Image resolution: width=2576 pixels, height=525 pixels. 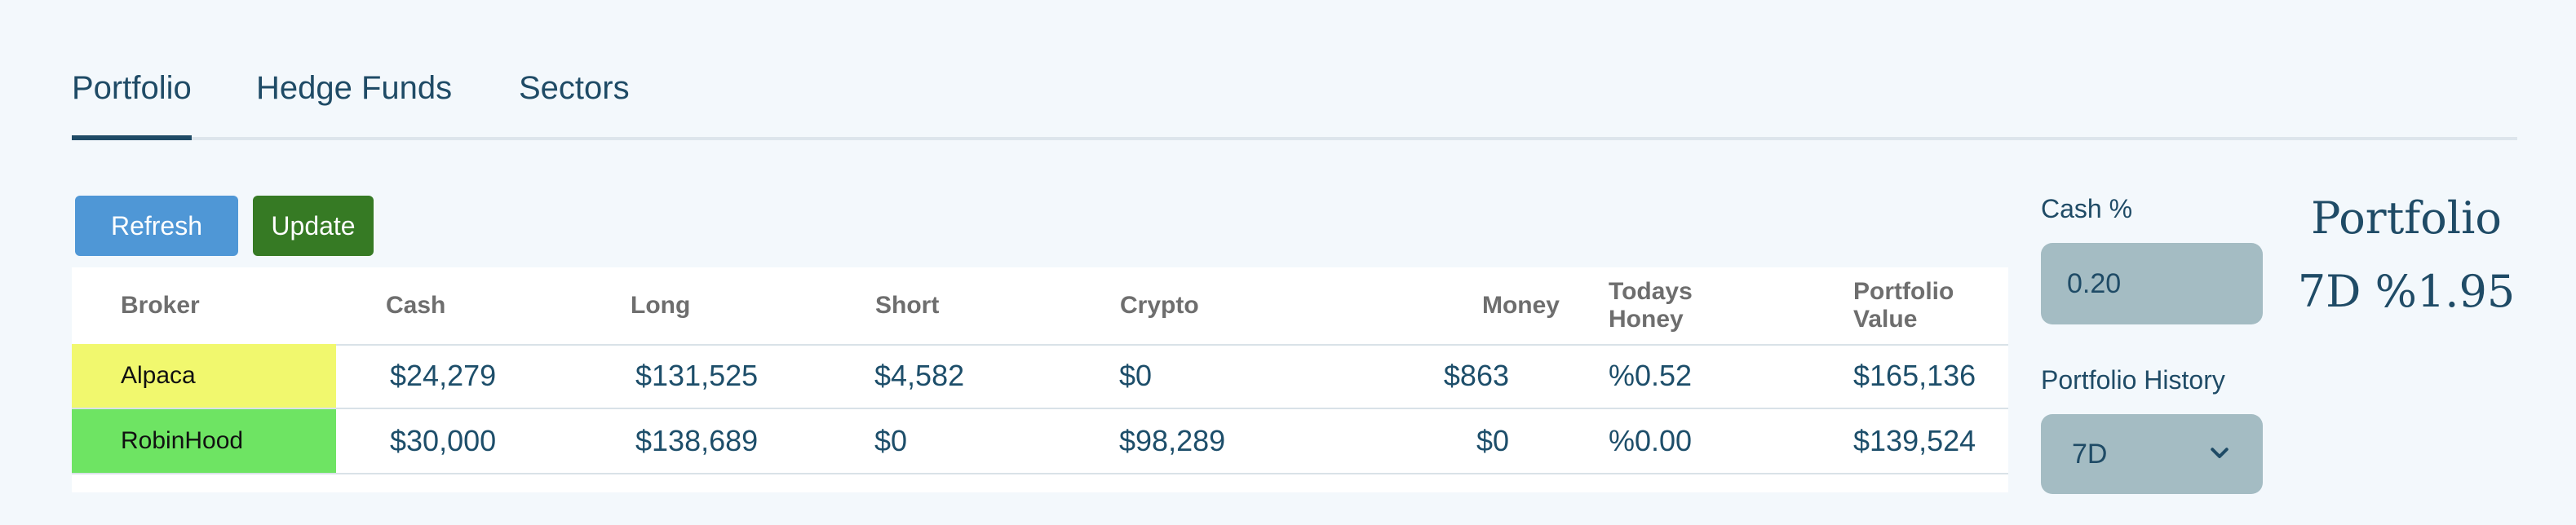 What do you see at coordinates (204, 376) in the screenshot?
I see `broker-cell-alpaca: Alpaca` at bounding box center [204, 376].